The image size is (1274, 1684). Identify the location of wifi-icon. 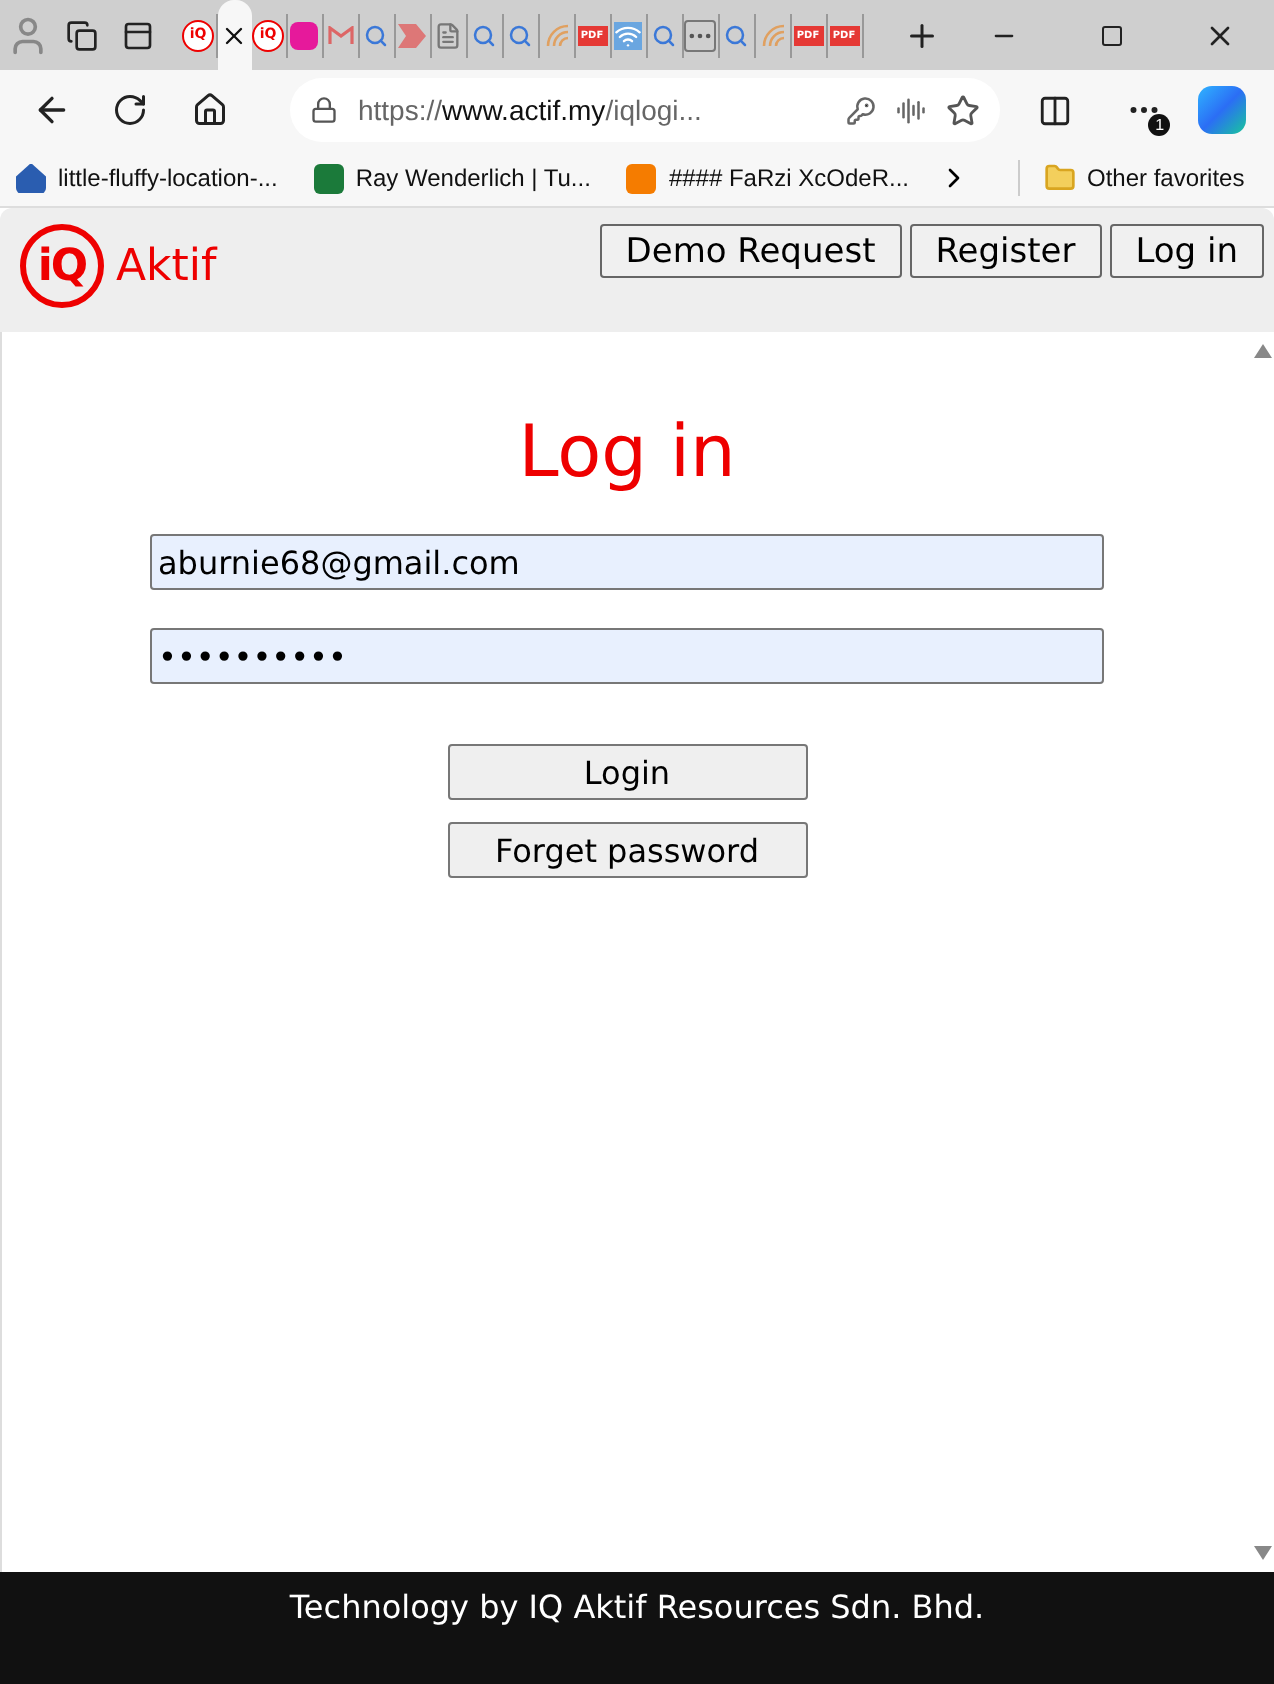
(628, 35).